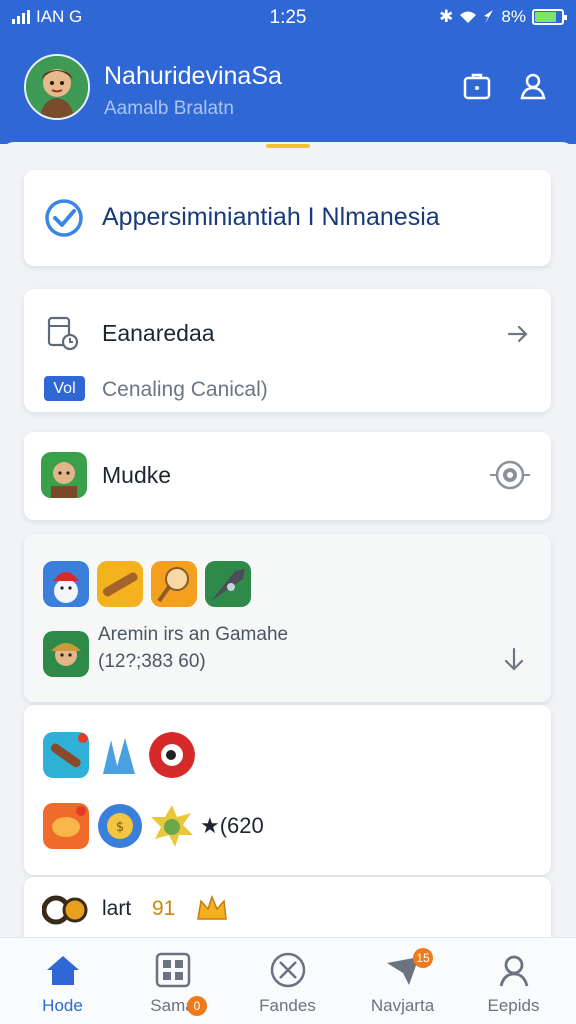 The width and height of the screenshot is (576, 1024). Describe the element at coordinates (287, 476) in the screenshot. I see `game-card: Mudke` at that location.